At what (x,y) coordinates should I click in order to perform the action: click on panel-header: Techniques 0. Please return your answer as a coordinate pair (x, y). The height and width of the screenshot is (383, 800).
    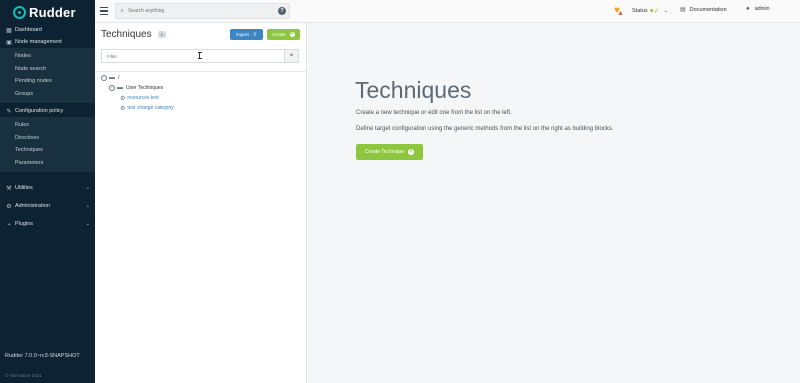
    Looking at the image, I should click on (133, 34).